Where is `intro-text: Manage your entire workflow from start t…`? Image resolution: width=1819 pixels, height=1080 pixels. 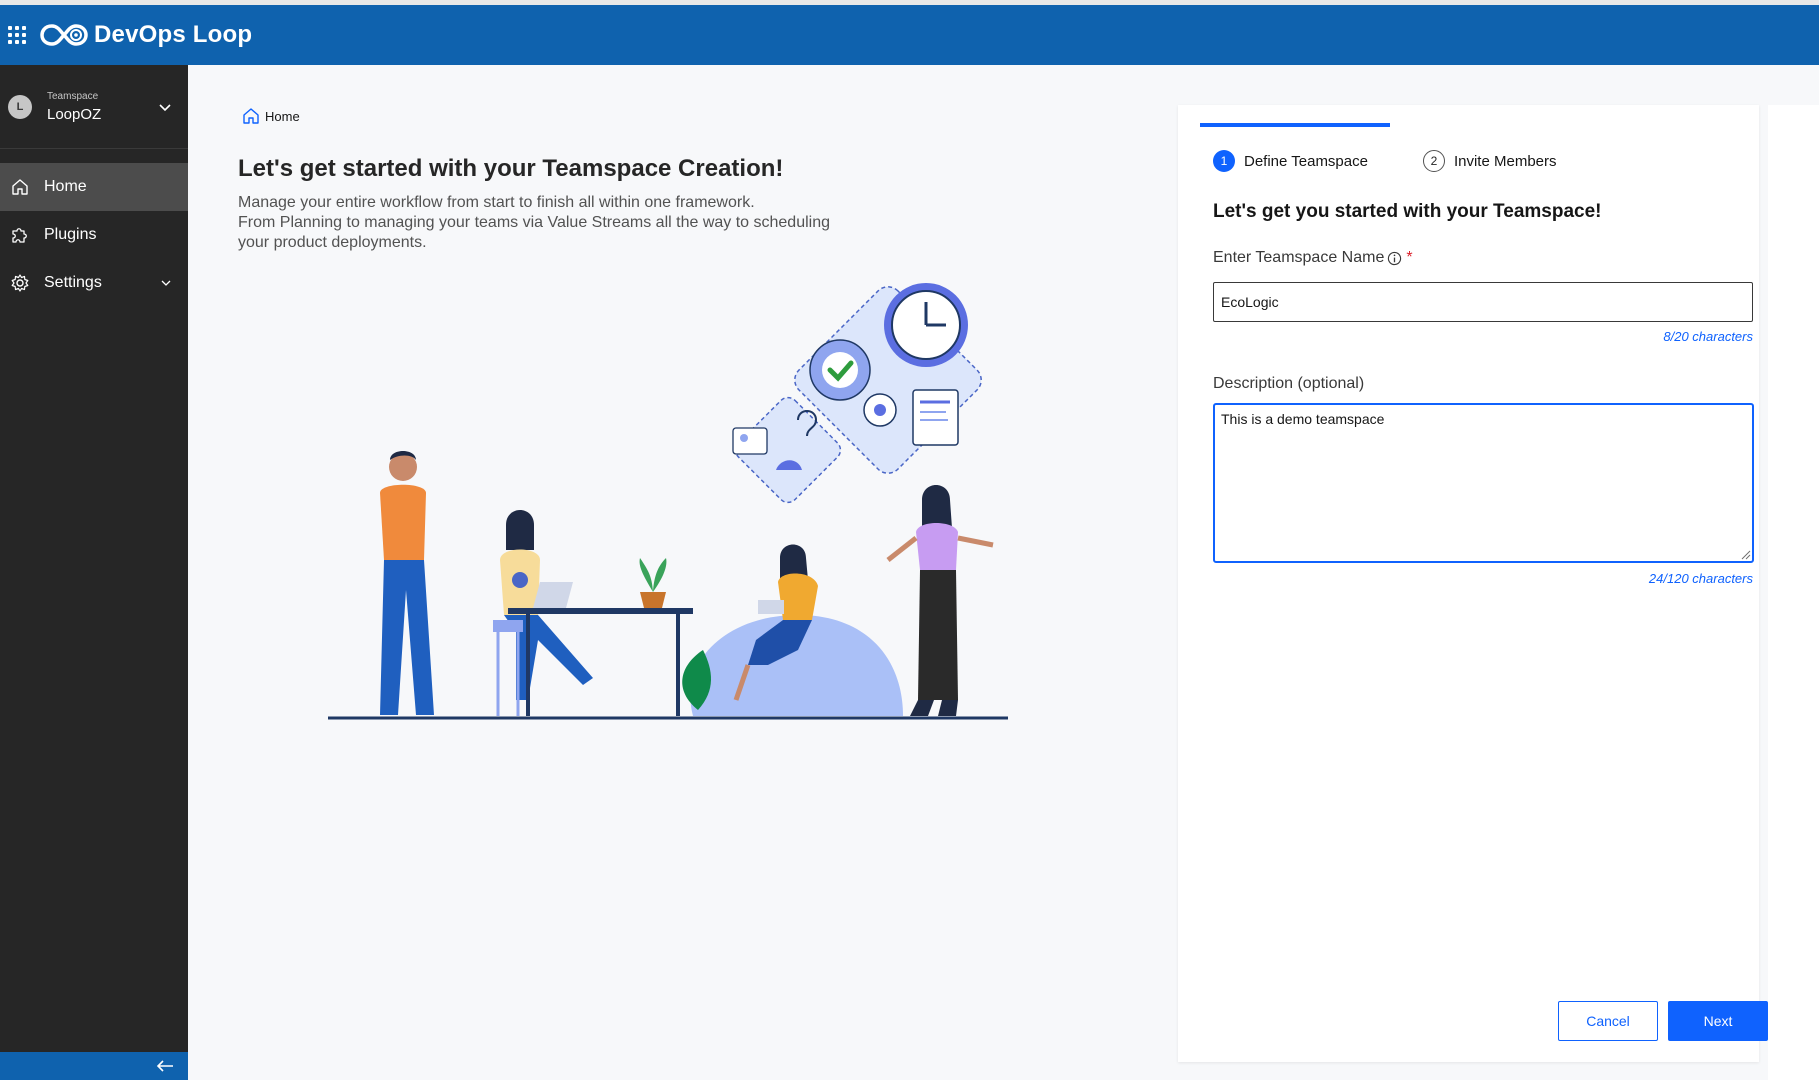 intro-text: Manage your entire workflow from start t… is located at coordinates (588, 223).